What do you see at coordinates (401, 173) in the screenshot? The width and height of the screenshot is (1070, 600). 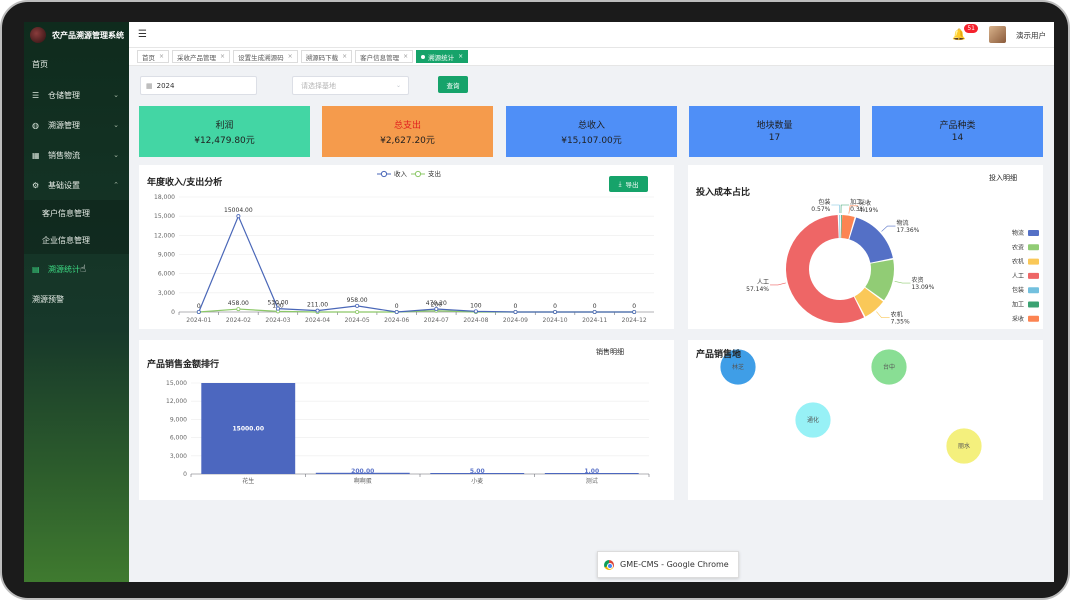 I see `legend-label: 收入` at bounding box center [401, 173].